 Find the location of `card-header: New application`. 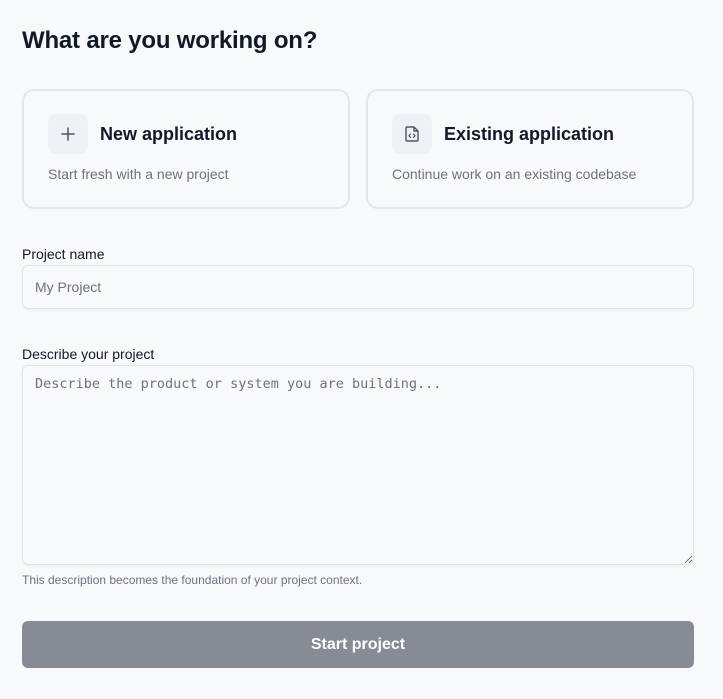

card-header: New application is located at coordinates (186, 134).